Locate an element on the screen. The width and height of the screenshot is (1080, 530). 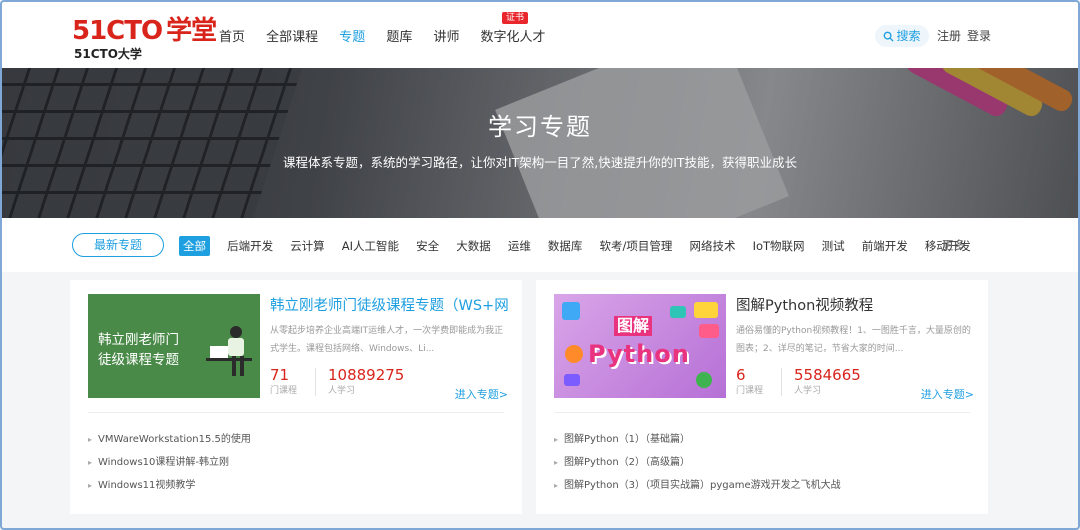
nav-all-courses: 全部课程 is located at coordinates (292, 38).